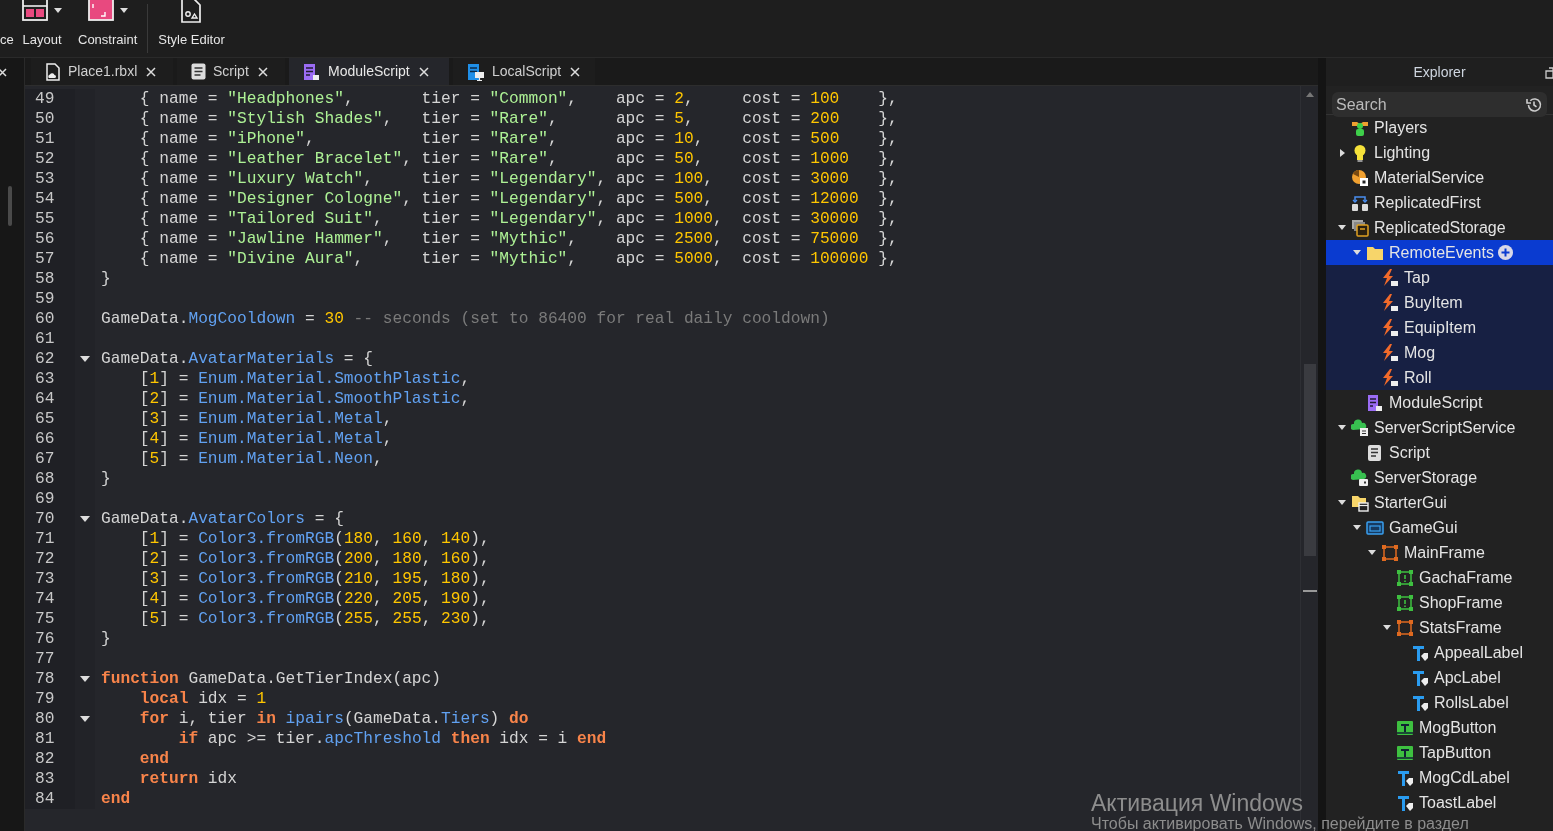 This screenshot has height=831, width=1553. What do you see at coordinates (50, 219) in the screenshot?
I see `line-number: 55` at bounding box center [50, 219].